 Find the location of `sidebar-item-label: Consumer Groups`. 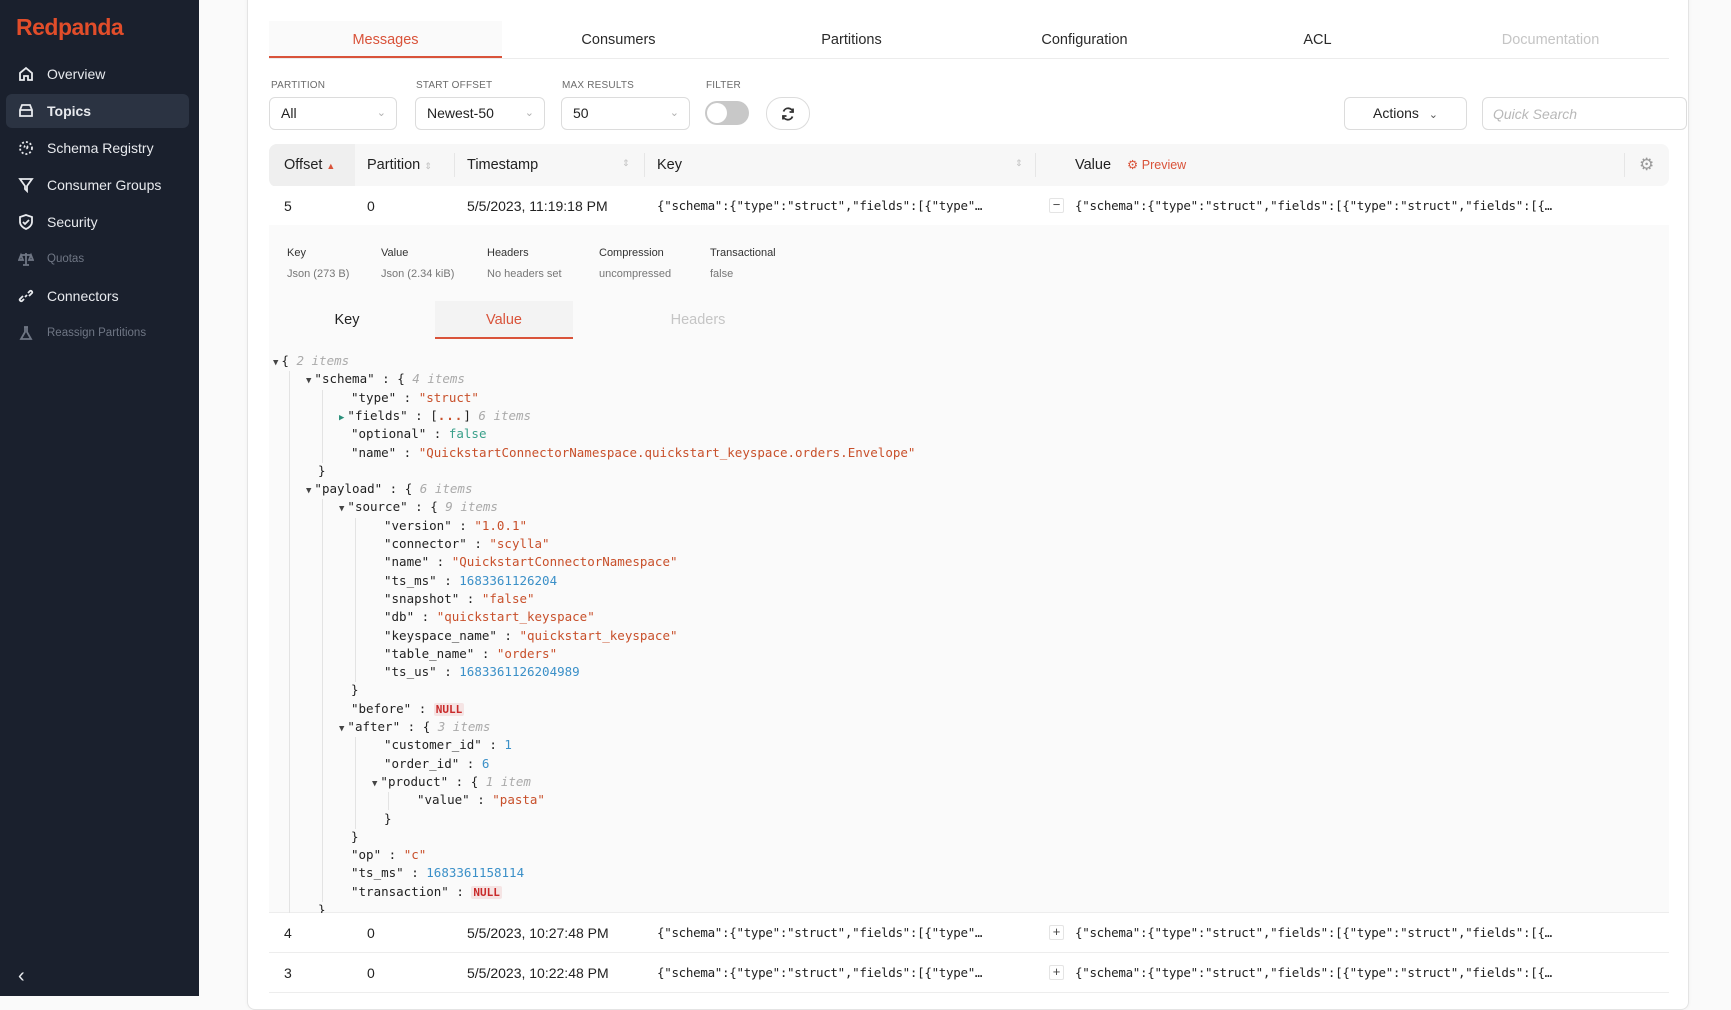

sidebar-item-label: Consumer Groups is located at coordinates (104, 185).